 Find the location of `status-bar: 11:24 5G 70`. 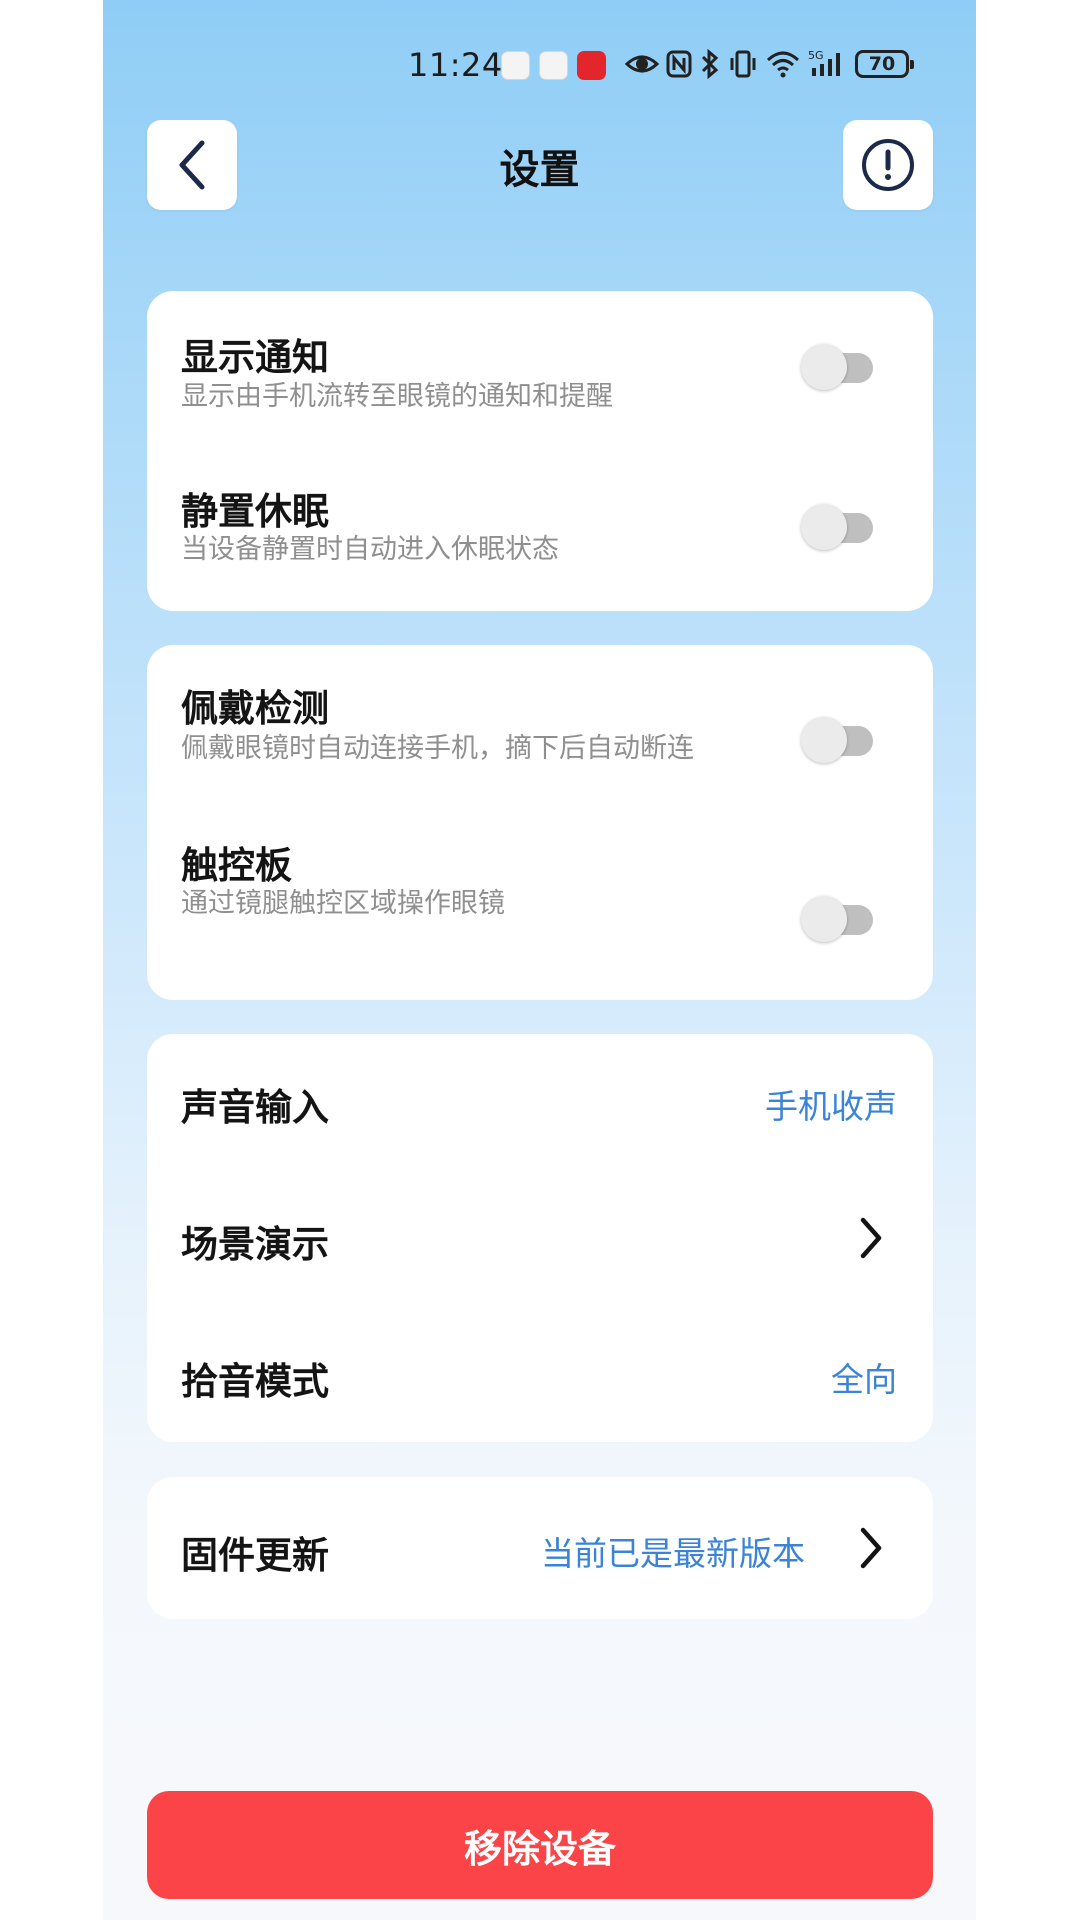

status-bar: 11:24 5G 70 is located at coordinates (539, 65).